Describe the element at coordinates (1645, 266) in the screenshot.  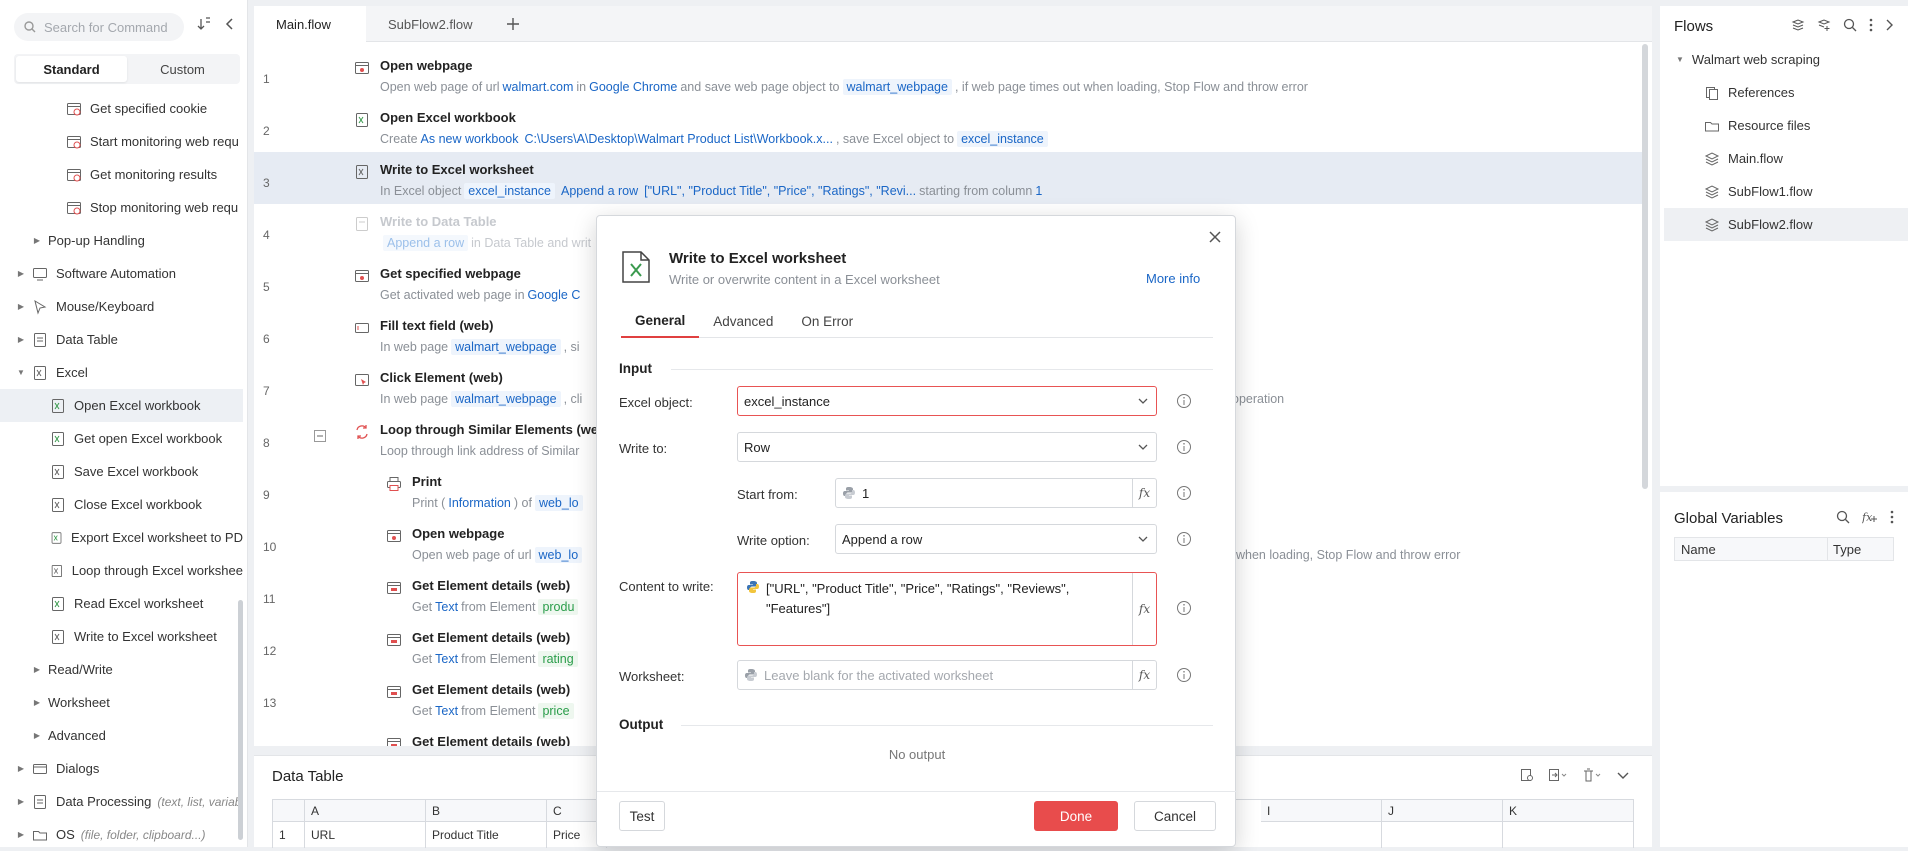
I see `editor-scrollbar` at that location.